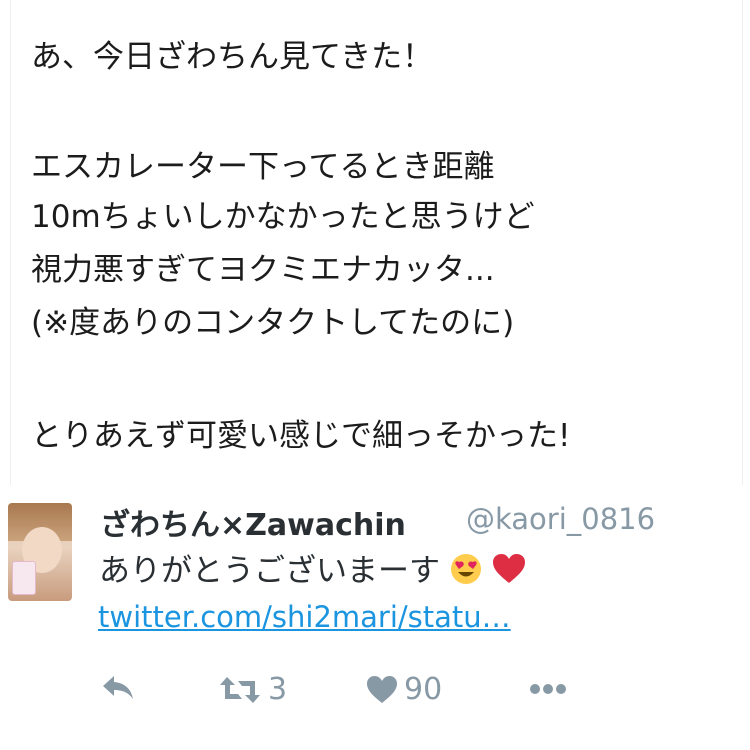 The image size is (750, 750). I want to click on quoted-tweet-line: 10mちょいしかなかったと思うけど, so click(283, 217).